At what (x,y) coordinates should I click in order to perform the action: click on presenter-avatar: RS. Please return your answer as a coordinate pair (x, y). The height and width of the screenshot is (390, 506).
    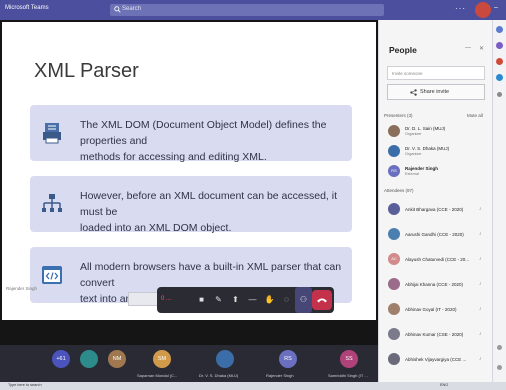
    Looking at the image, I should click on (394, 171).